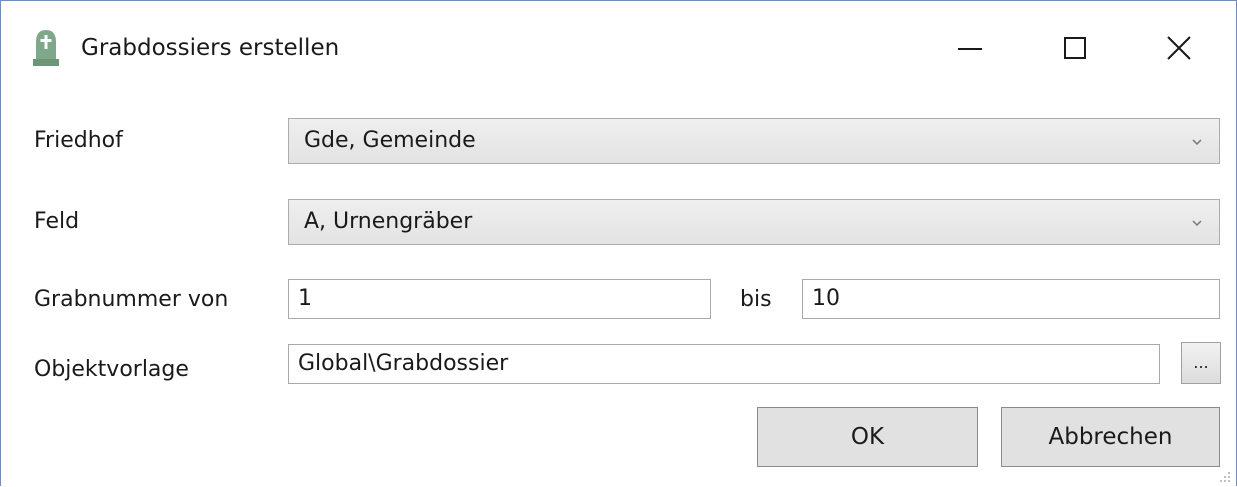 The image size is (1237, 487). I want to click on friedhof-label: Friedhof, so click(78, 140).